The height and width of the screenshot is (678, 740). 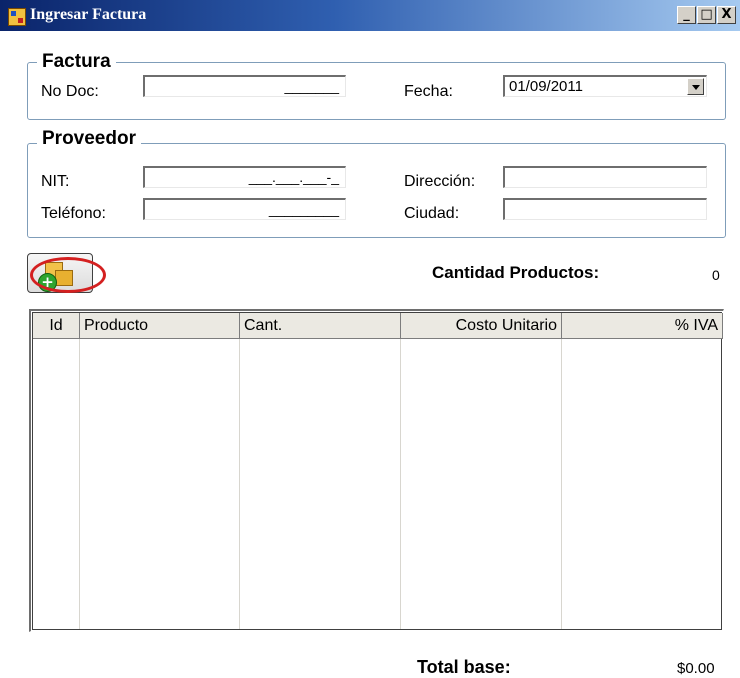 I want to click on total-base-label: Total base:, so click(x=464, y=667).